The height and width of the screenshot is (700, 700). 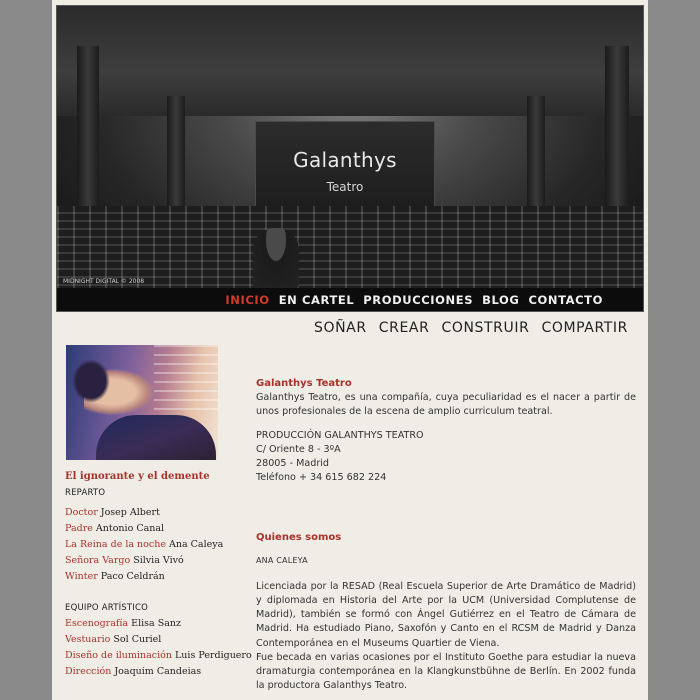 What do you see at coordinates (160, 477) in the screenshot?
I see `show-title: El ignorante y el demente` at bounding box center [160, 477].